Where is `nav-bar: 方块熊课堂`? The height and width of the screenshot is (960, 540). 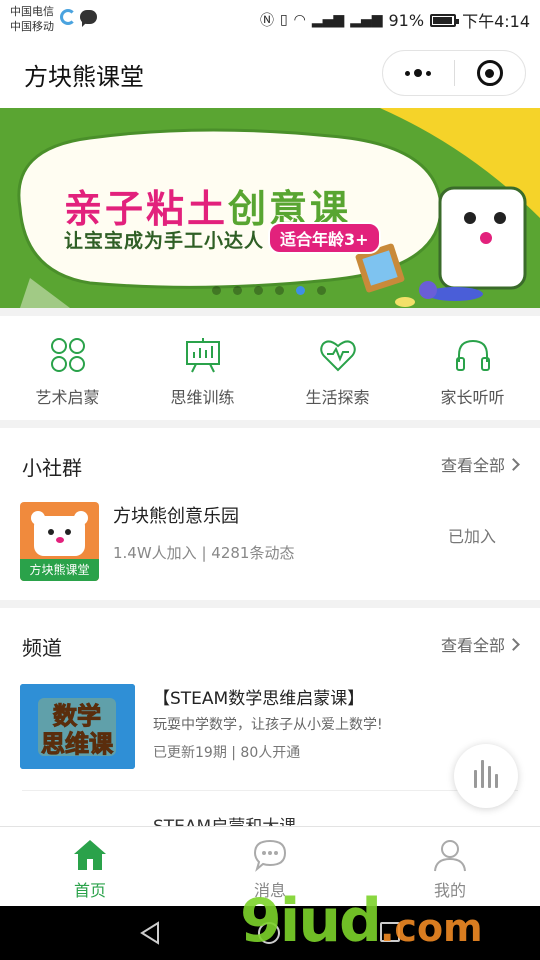
nav-bar: 方块熊课堂 is located at coordinates (270, 73).